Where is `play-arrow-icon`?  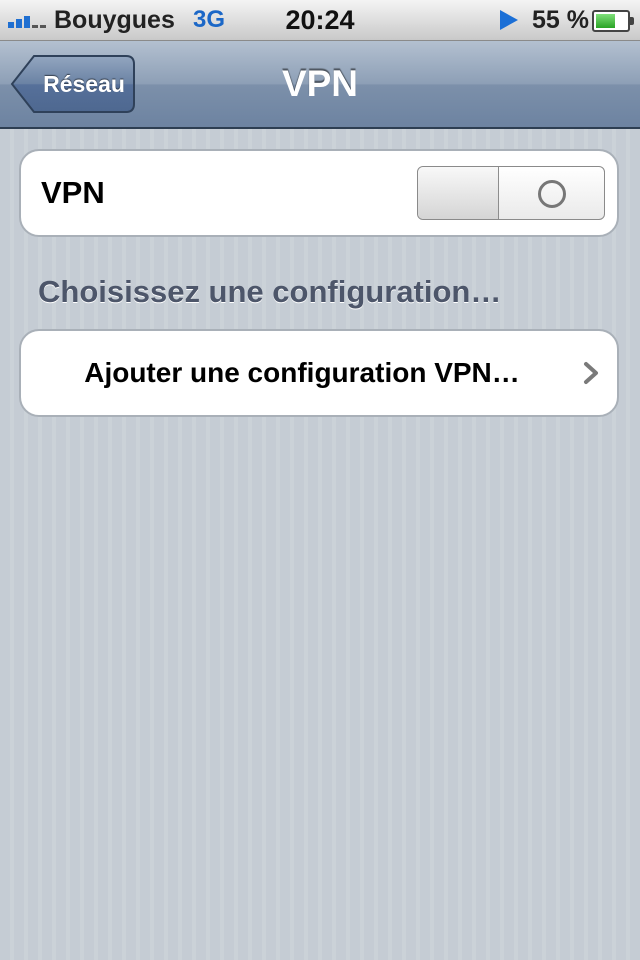 play-arrow-icon is located at coordinates (509, 20).